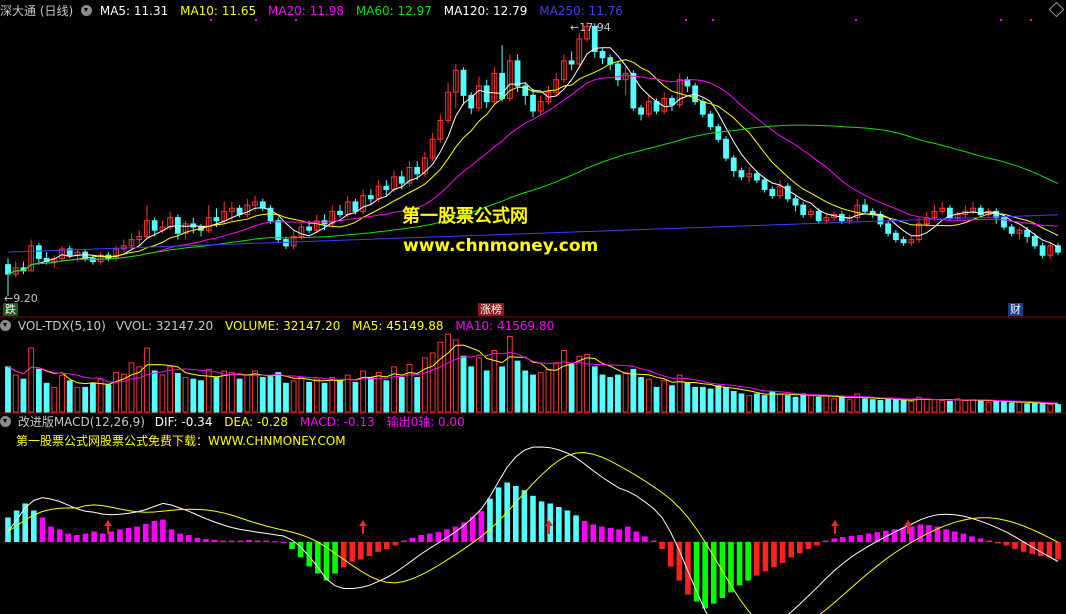 The image size is (1066, 614). What do you see at coordinates (36, 11) in the screenshot?
I see `stock-name: 深大通 (日线)` at bounding box center [36, 11].